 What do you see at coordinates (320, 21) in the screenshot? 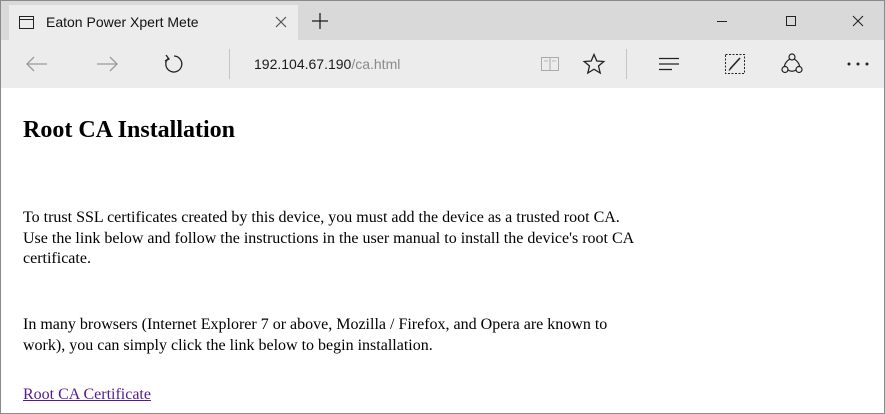
I see `new-tab-plus-icon` at bounding box center [320, 21].